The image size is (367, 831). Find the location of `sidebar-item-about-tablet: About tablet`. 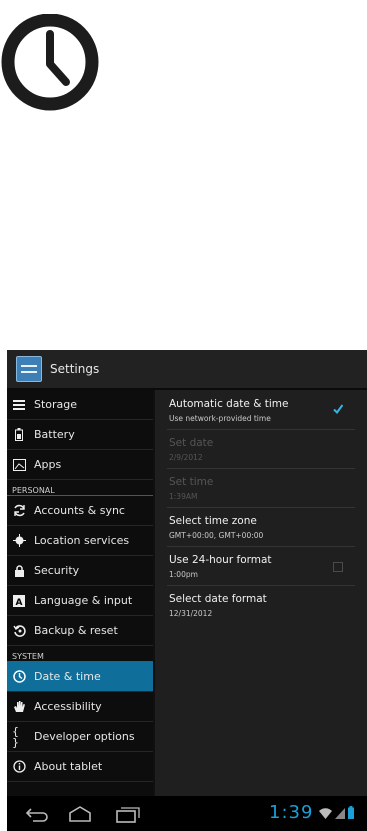

sidebar-item-about-tablet: About tablet is located at coordinates (80, 767).